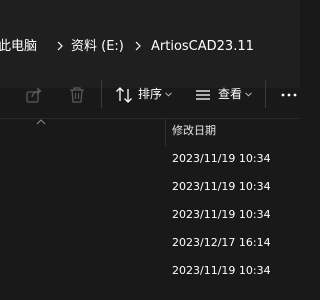 Image resolution: width=320 pixels, height=300 pixels. Describe the element at coordinates (289, 95) in the screenshot. I see `more-options-icon` at that location.